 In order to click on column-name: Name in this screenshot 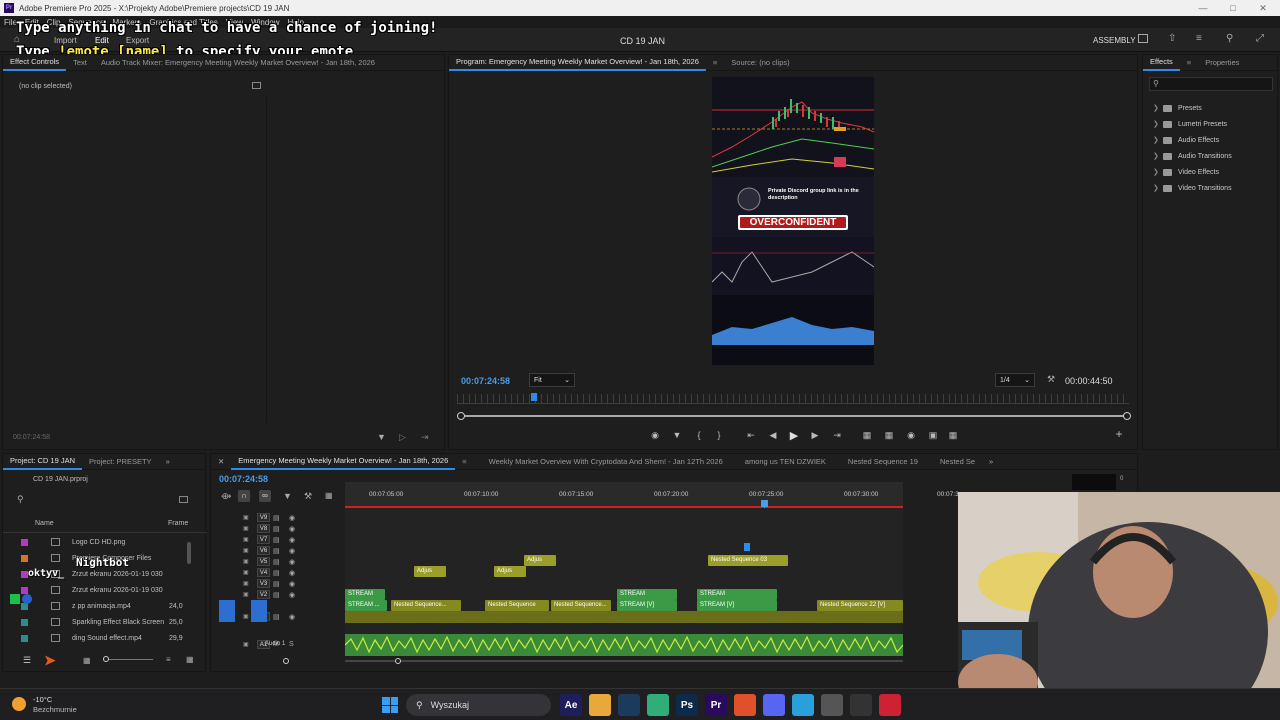, I will do `click(44, 523)`.